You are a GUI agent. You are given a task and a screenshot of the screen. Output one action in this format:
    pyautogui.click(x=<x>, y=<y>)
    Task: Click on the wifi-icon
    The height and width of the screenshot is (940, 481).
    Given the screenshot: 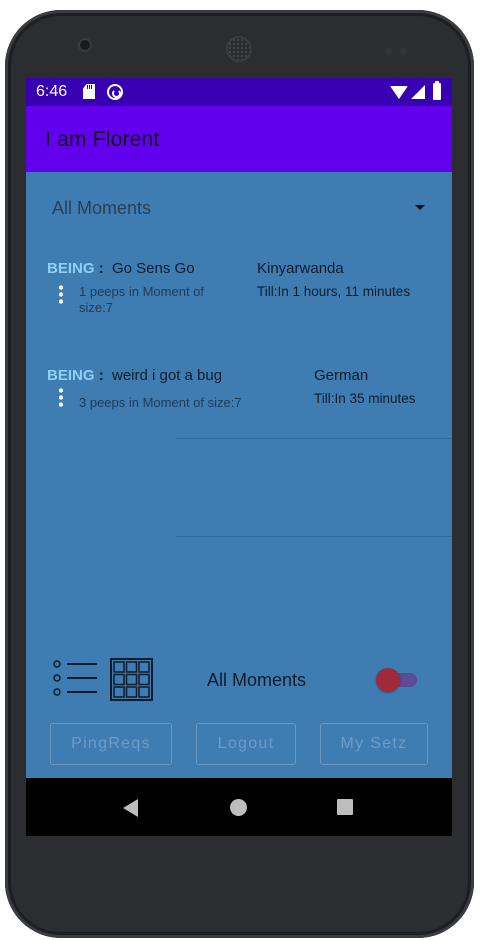 What is the action you would take?
    pyautogui.click(x=399, y=92)
    